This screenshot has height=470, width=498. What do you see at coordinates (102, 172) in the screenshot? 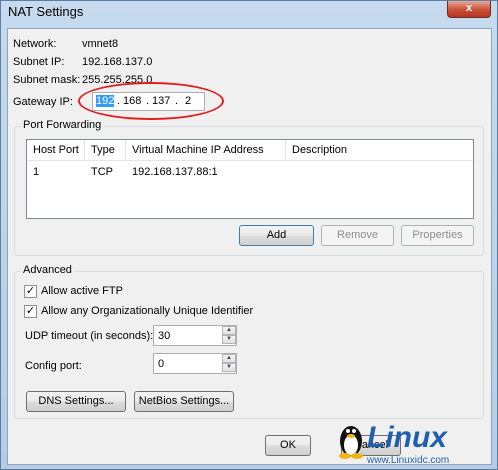
I see `row-type: TCP` at bounding box center [102, 172].